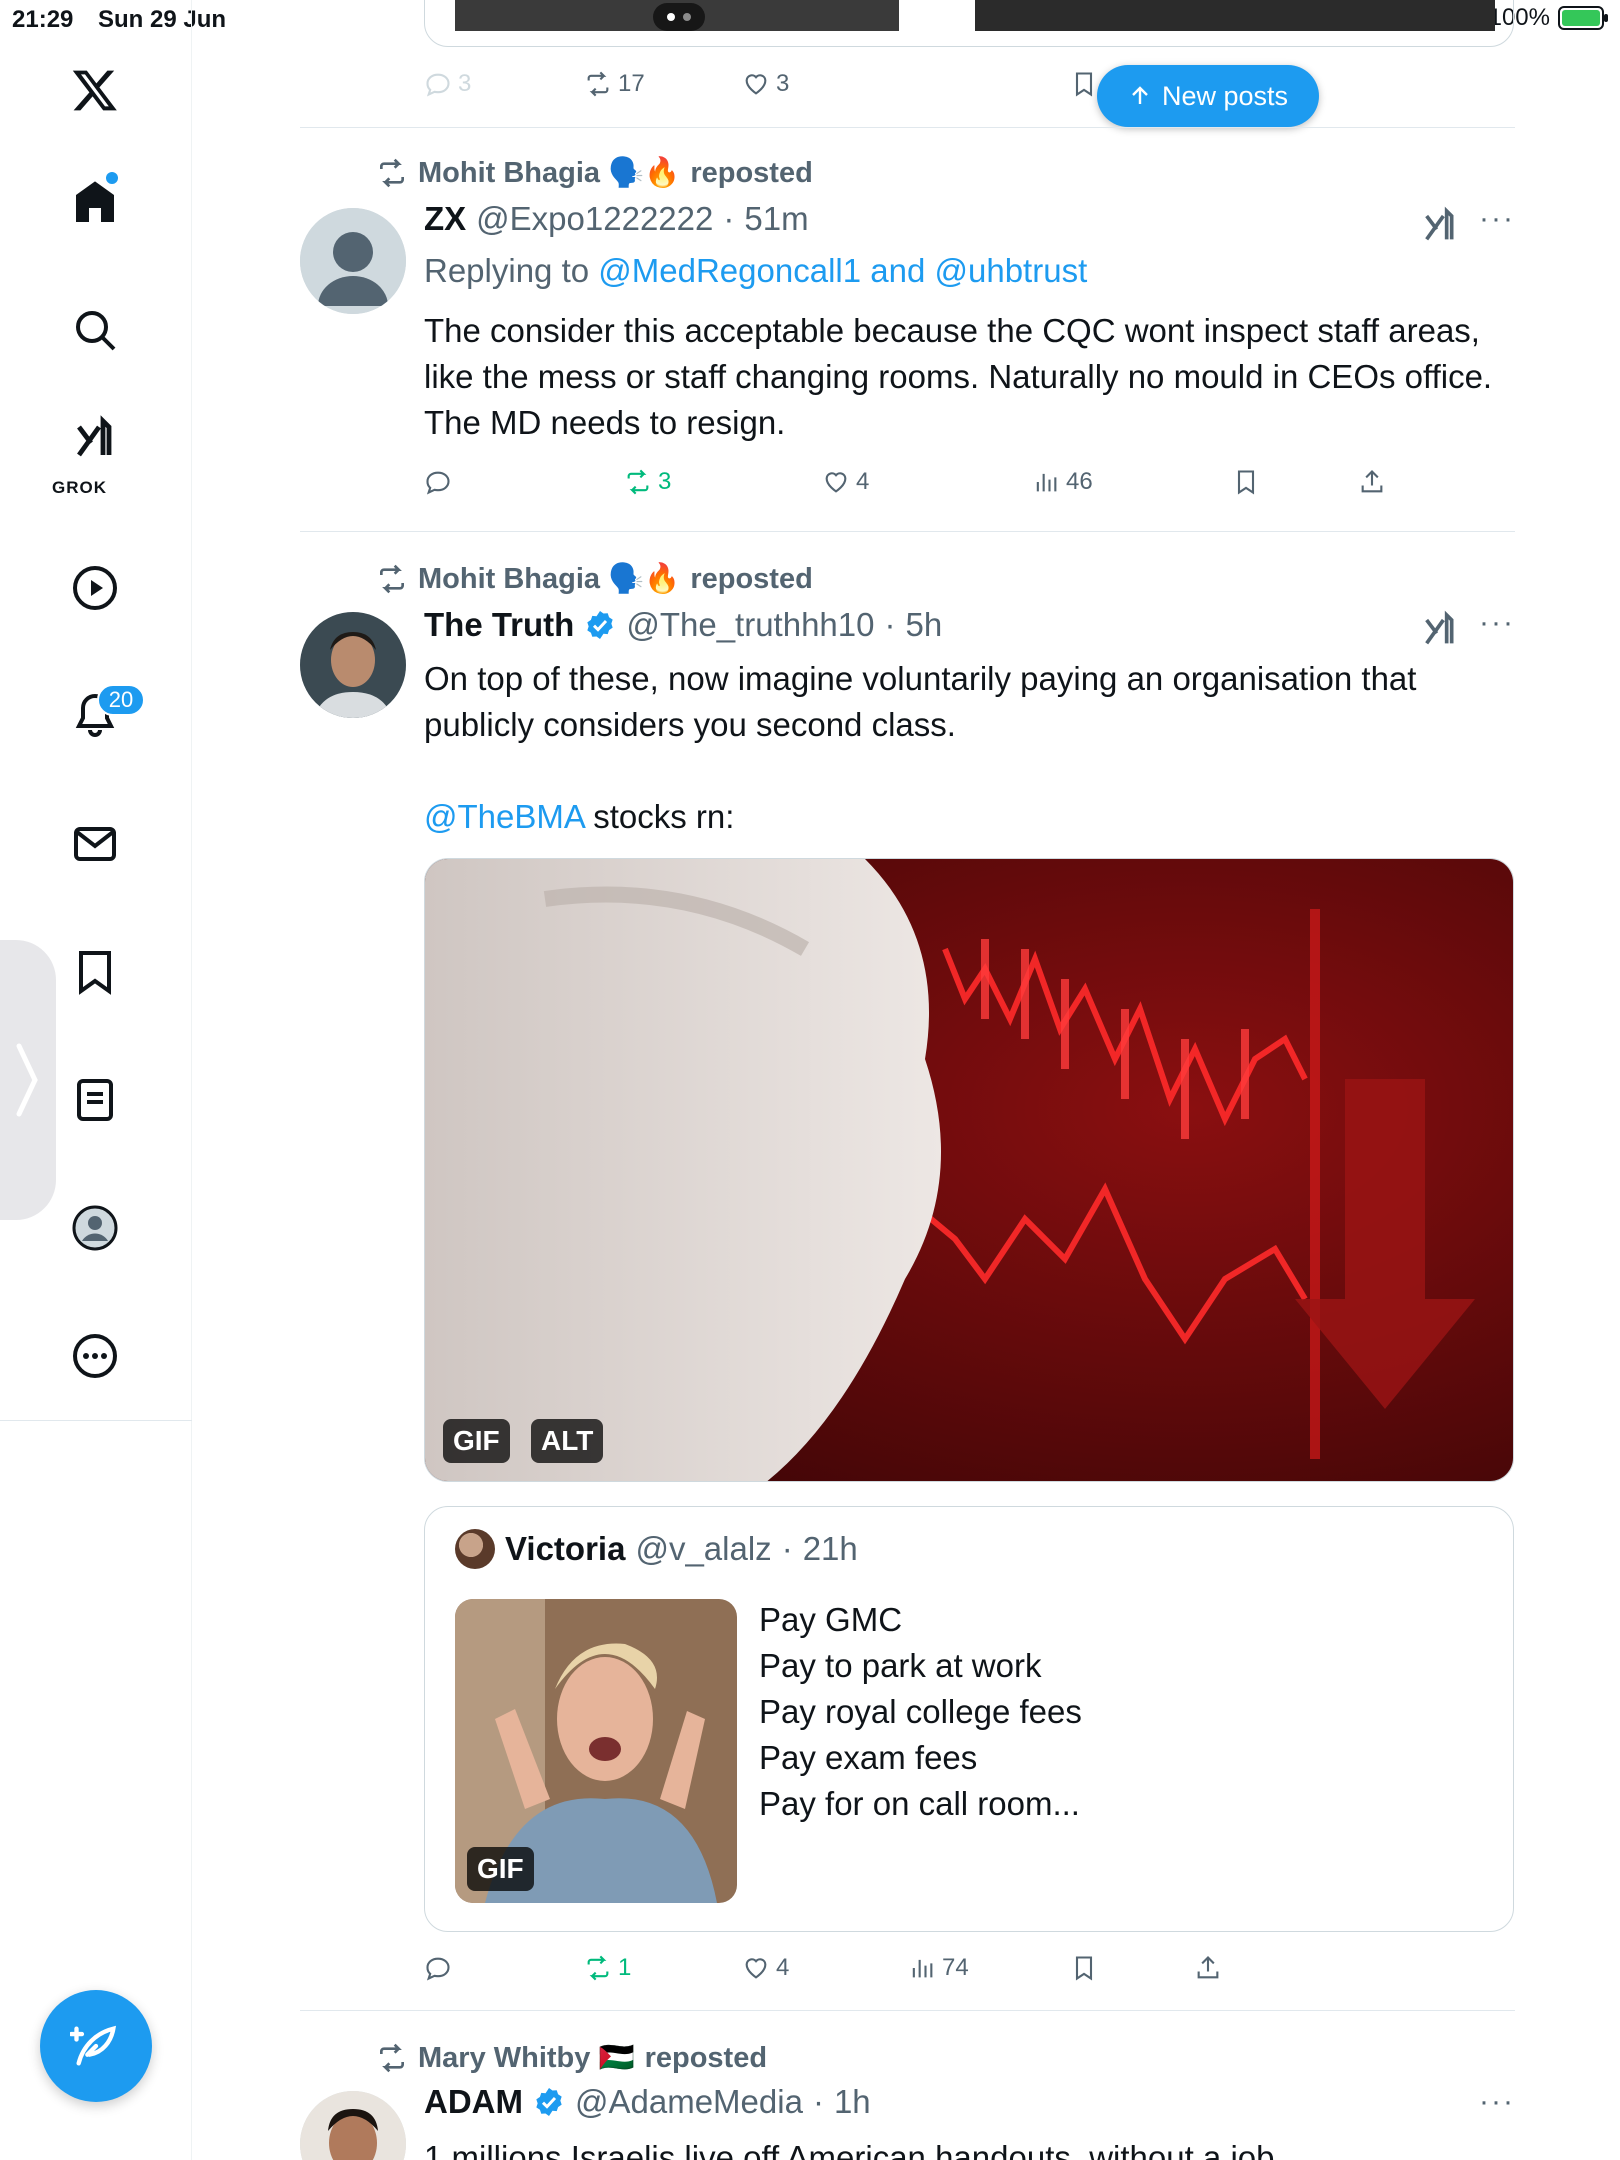  Describe the element at coordinates (729, 270) in the screenshot. I see `mention-link: @MedRegoncall1` at that location.